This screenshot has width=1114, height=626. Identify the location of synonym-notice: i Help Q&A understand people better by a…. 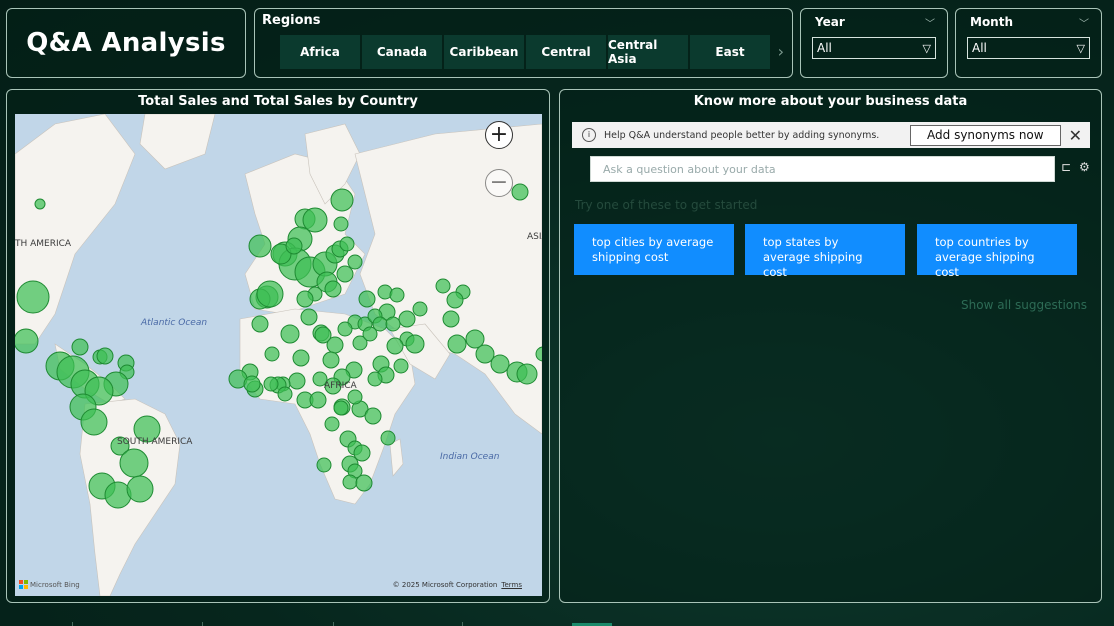
(831, 135).